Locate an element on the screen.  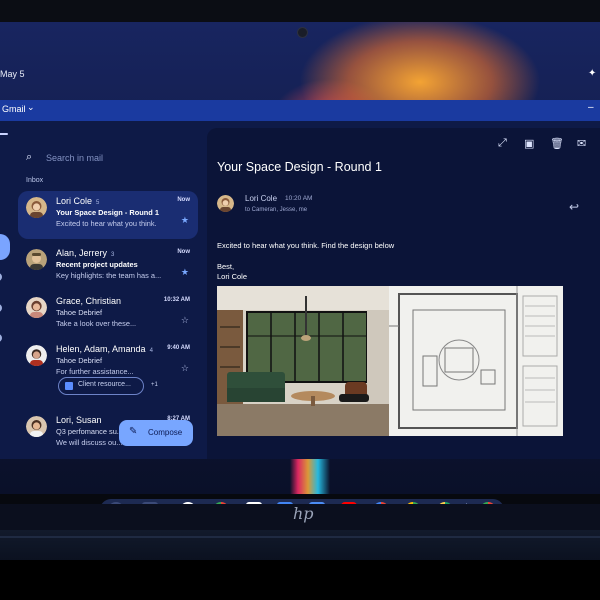
laptop-bezel-top is located at coordinates (300, 11).